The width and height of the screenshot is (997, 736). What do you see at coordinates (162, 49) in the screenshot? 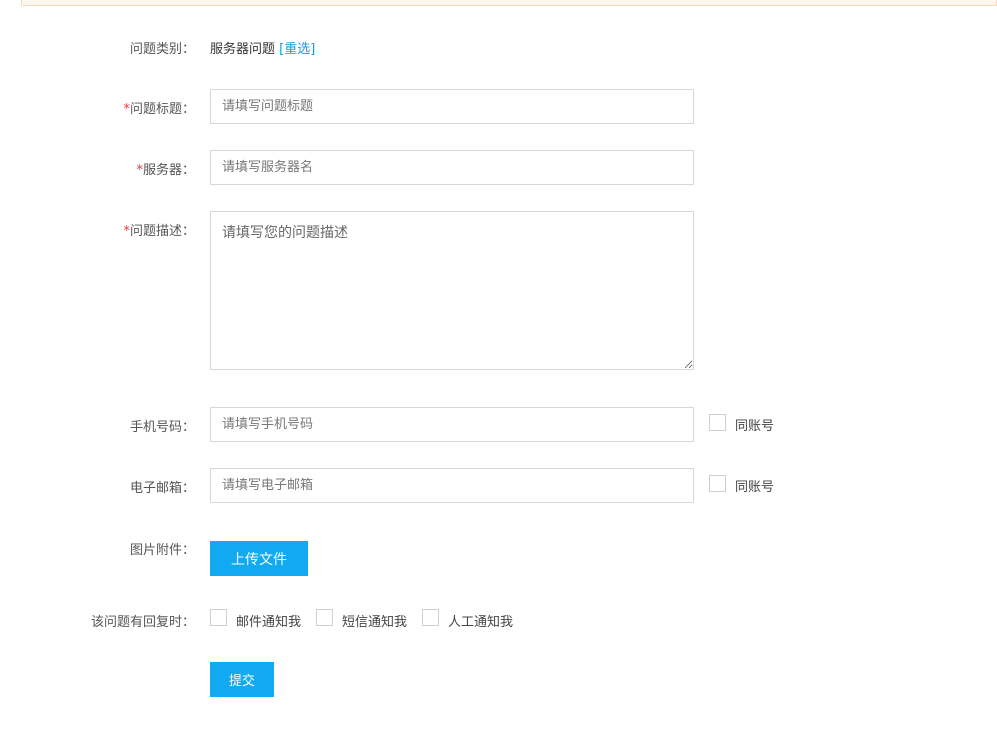
I see `category-label: 问题类别：` at bounding box center [162, 49].